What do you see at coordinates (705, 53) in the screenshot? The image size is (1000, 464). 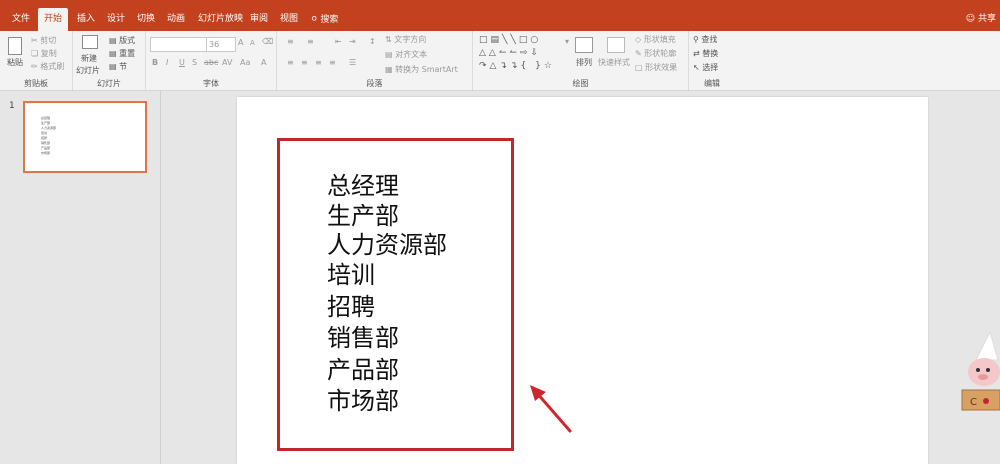 I see `replace-button: ⇄ 替换` at bounding box center [705, 53].